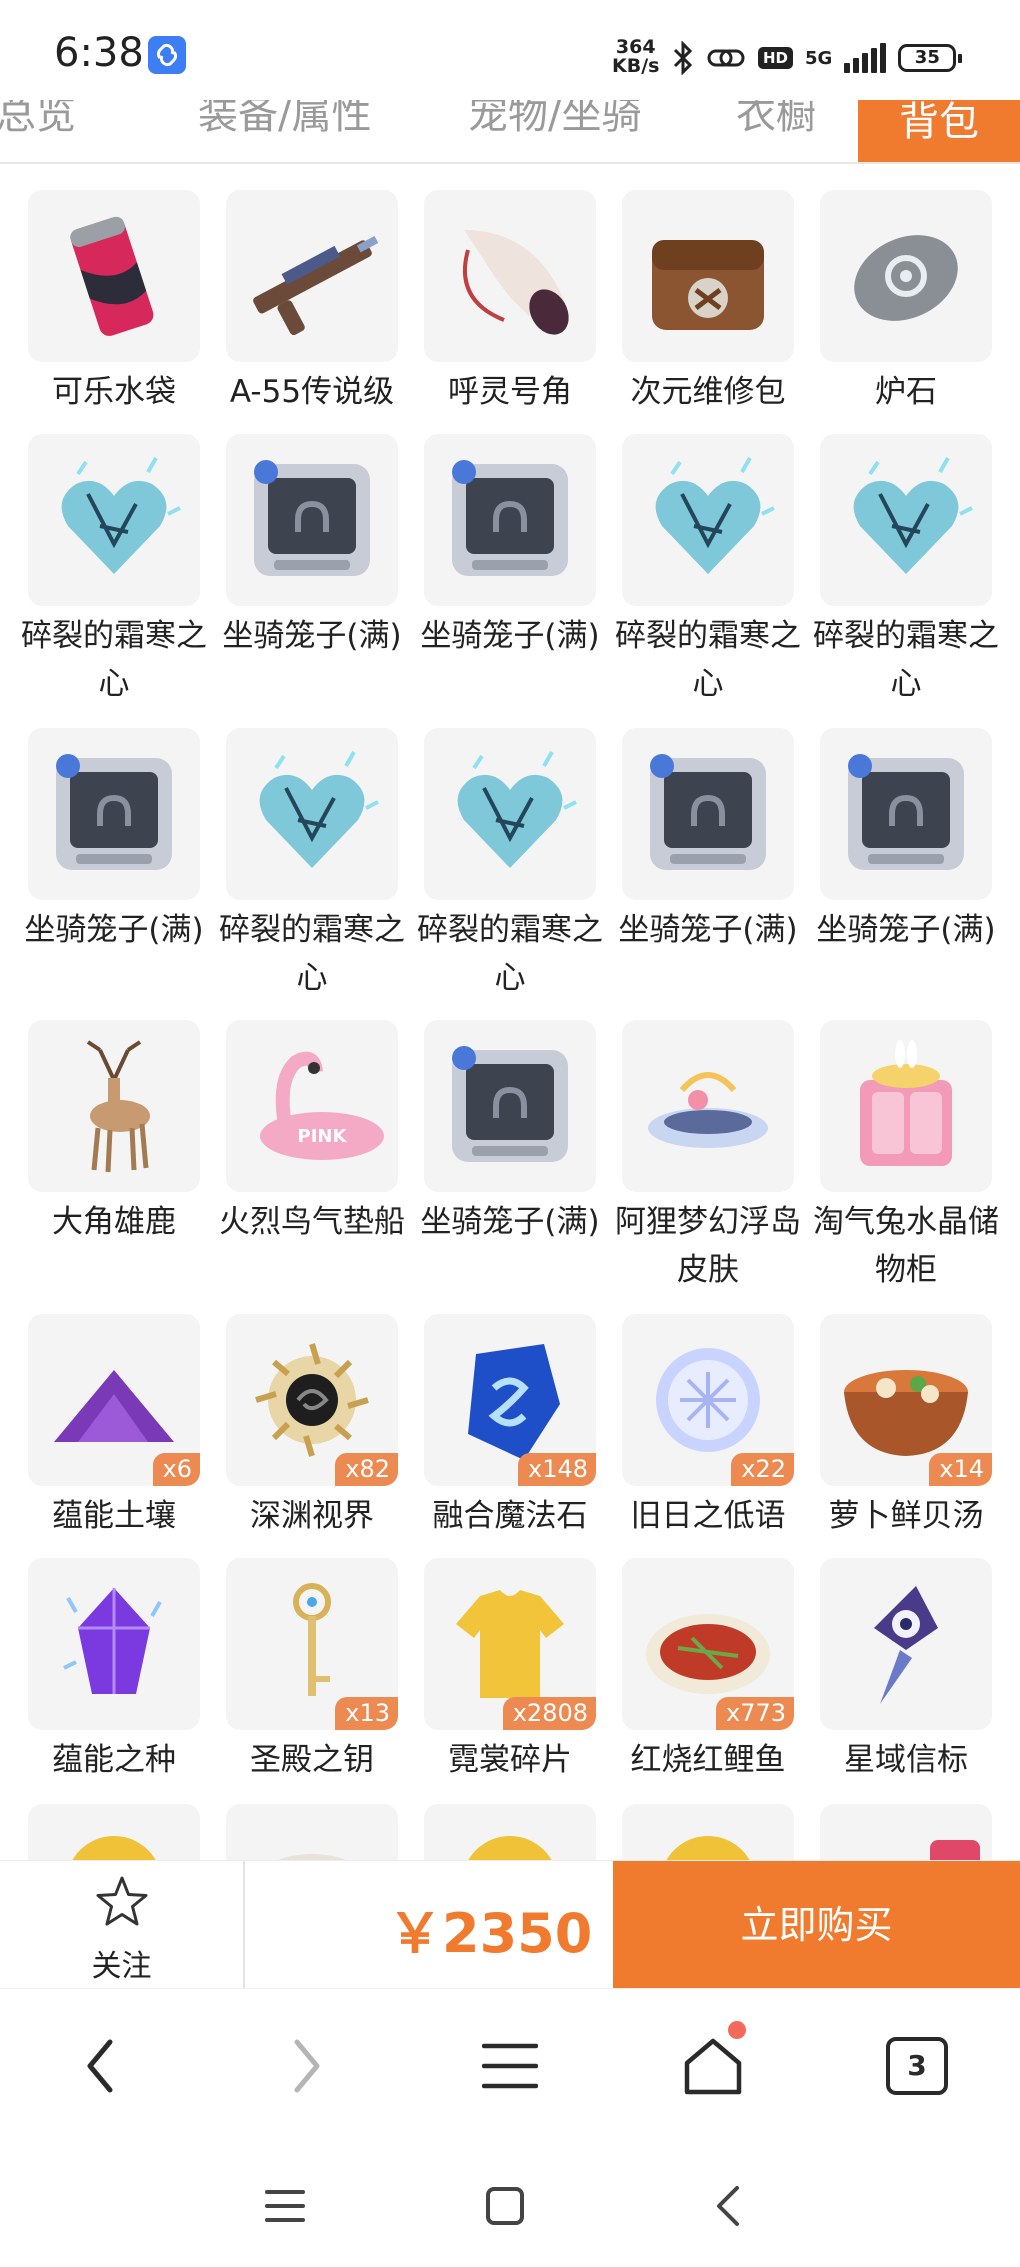  Describe the element at coordinates (312, 1222) in the screenshot. I see `item-name: 火烈鸟气垫船` at that location.